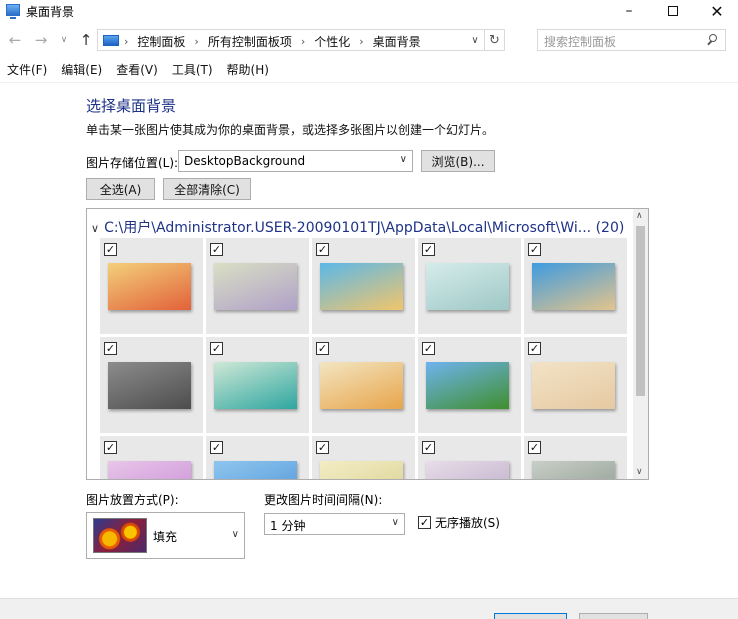 The width and height of the screenshot is (738, 619). Describe the element at coordinates (332, 41) in the screenshot. I see `breadcrumb-personalization: 个性化` at that location.